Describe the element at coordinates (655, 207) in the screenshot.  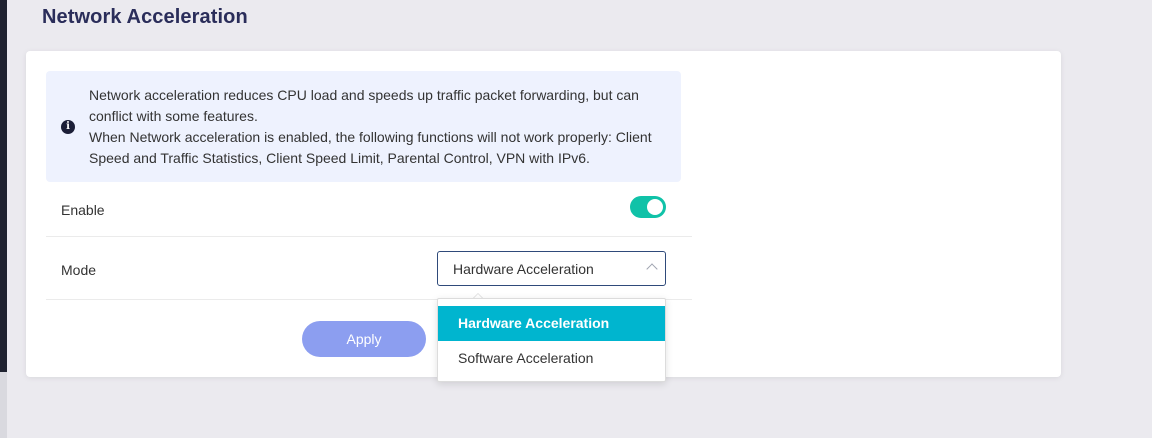
I see `toggle-knob` at that location.